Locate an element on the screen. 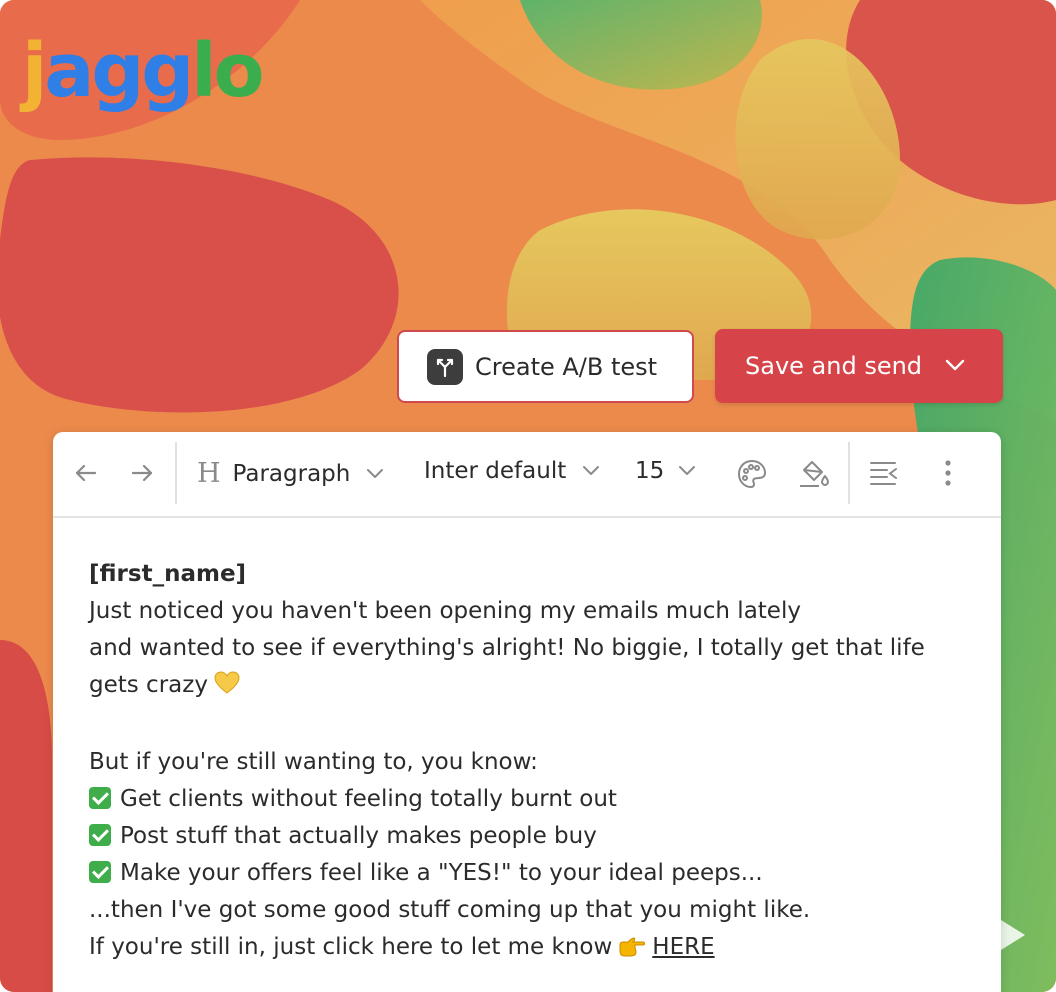  font-size-select: 15 is located at coordinates (665, 471).